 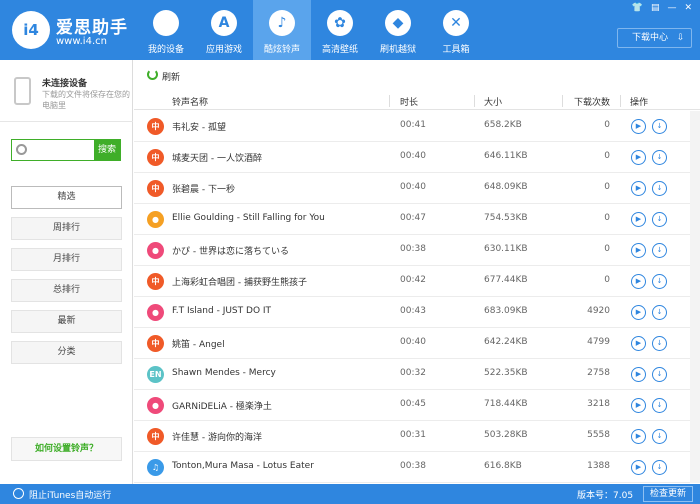 I want to click on nav-flash-jailbreak: ◆ 刷机越狱, so click(x=398, y=30).